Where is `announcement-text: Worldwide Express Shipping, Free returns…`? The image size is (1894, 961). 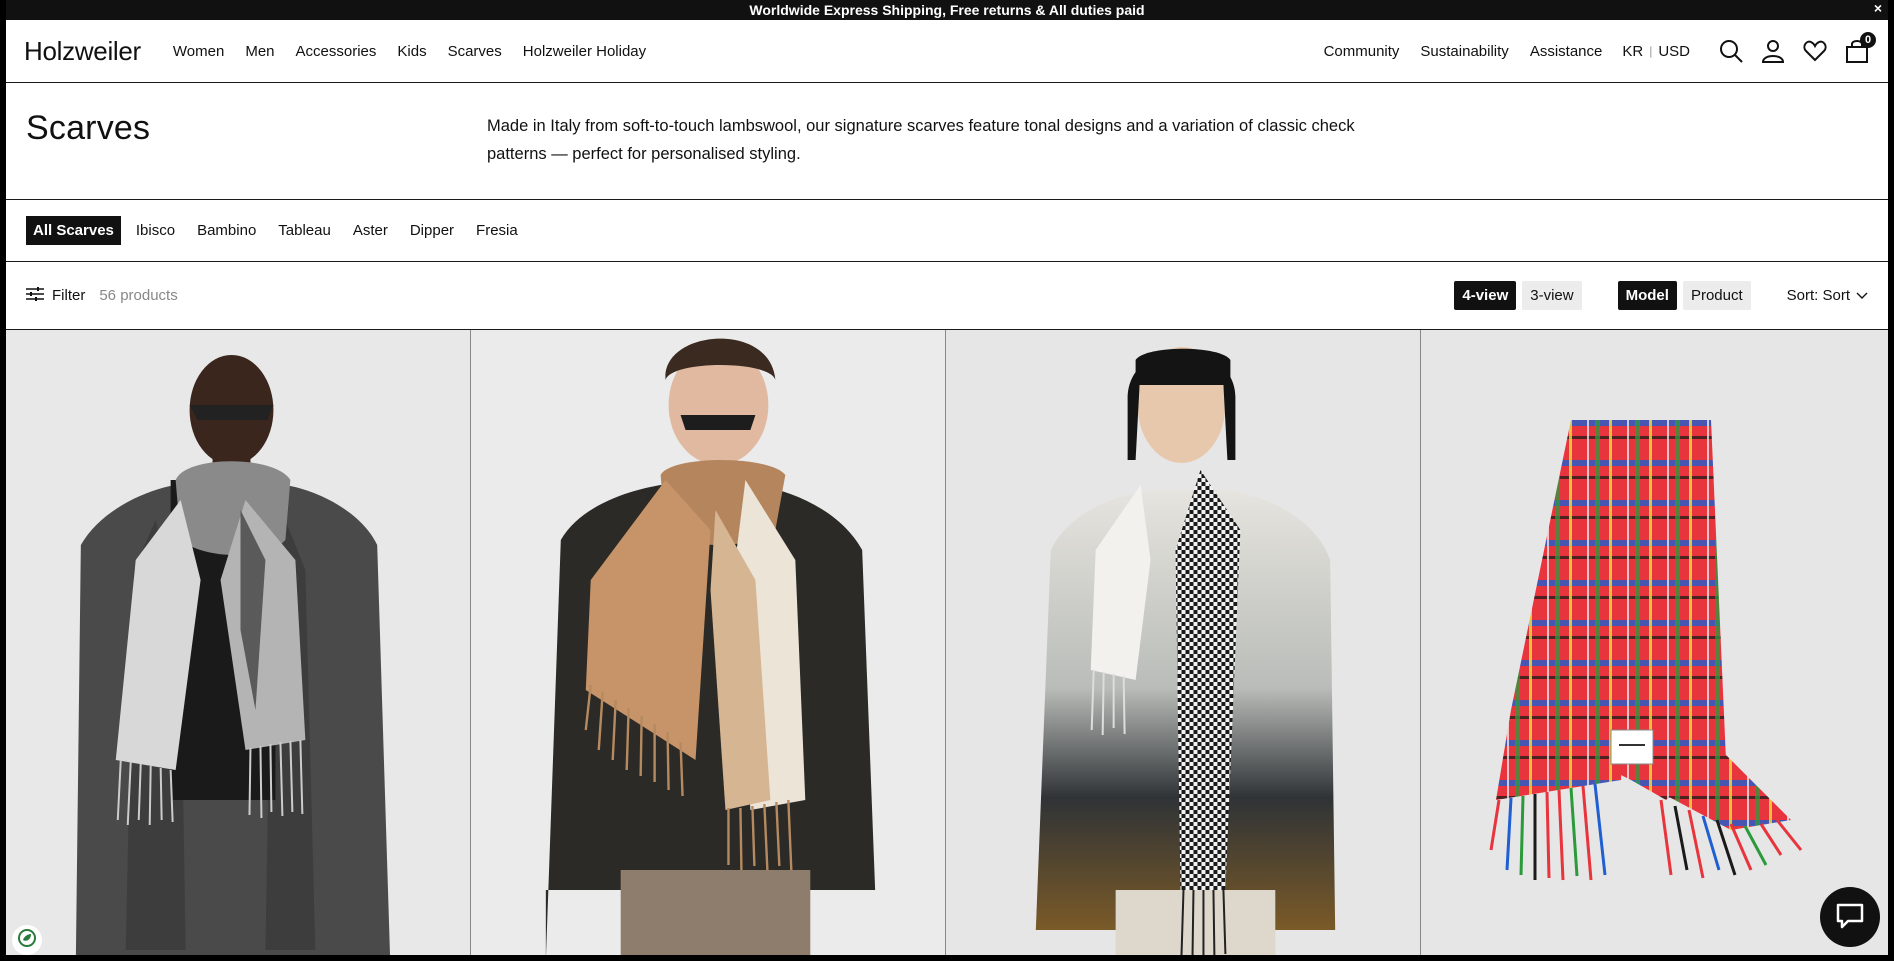 announcement-text: Worldwide Express Shipping, Free returns… is located at coordinates (947, 10).